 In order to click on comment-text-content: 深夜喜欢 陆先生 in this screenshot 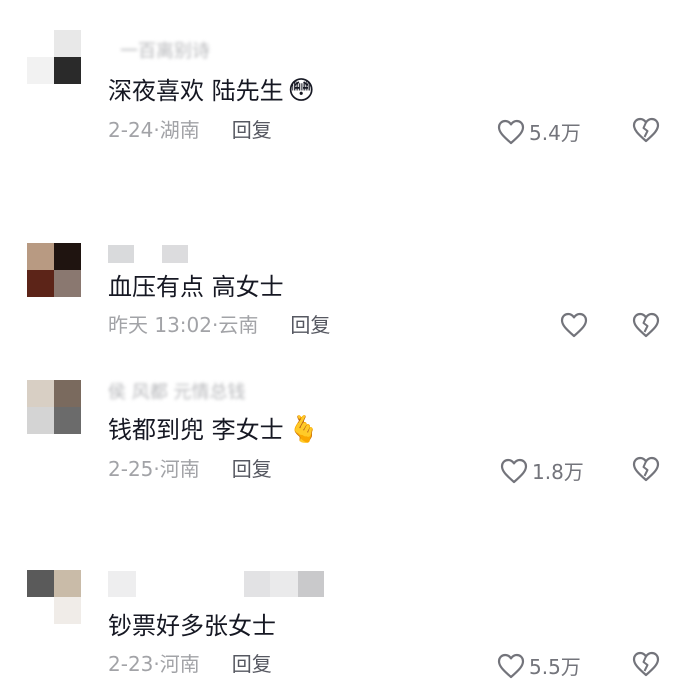, I will do `click(196, 91)`.